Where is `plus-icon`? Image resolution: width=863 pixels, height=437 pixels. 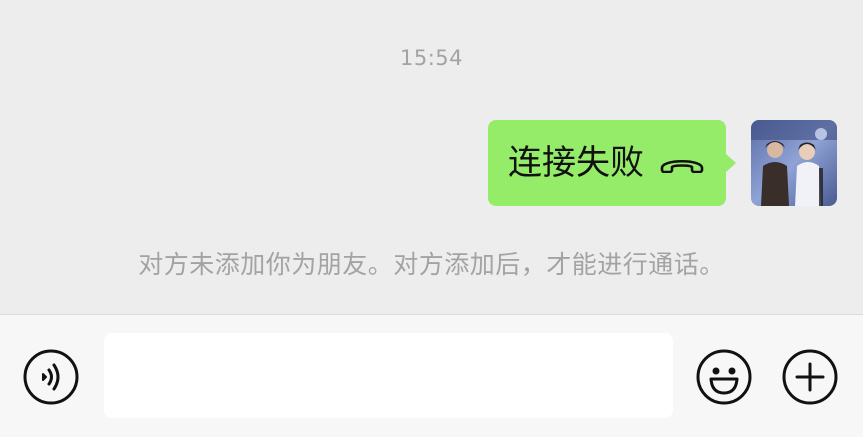
plus-icon is located at coordinates (810, 377).